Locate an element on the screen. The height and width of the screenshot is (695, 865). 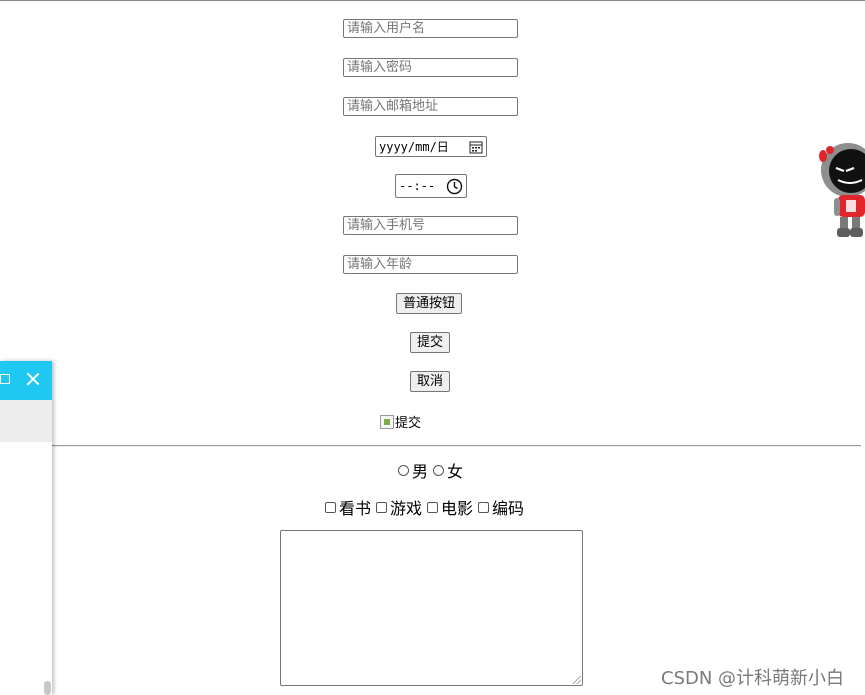
cancel-button: 取消 is located at coordinates (430, 381).